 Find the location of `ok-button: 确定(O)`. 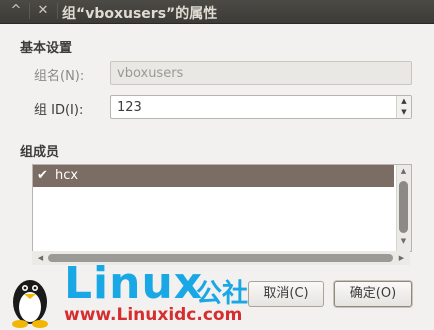

ok-button: 确定(O) is located at coordinates (373, 294).